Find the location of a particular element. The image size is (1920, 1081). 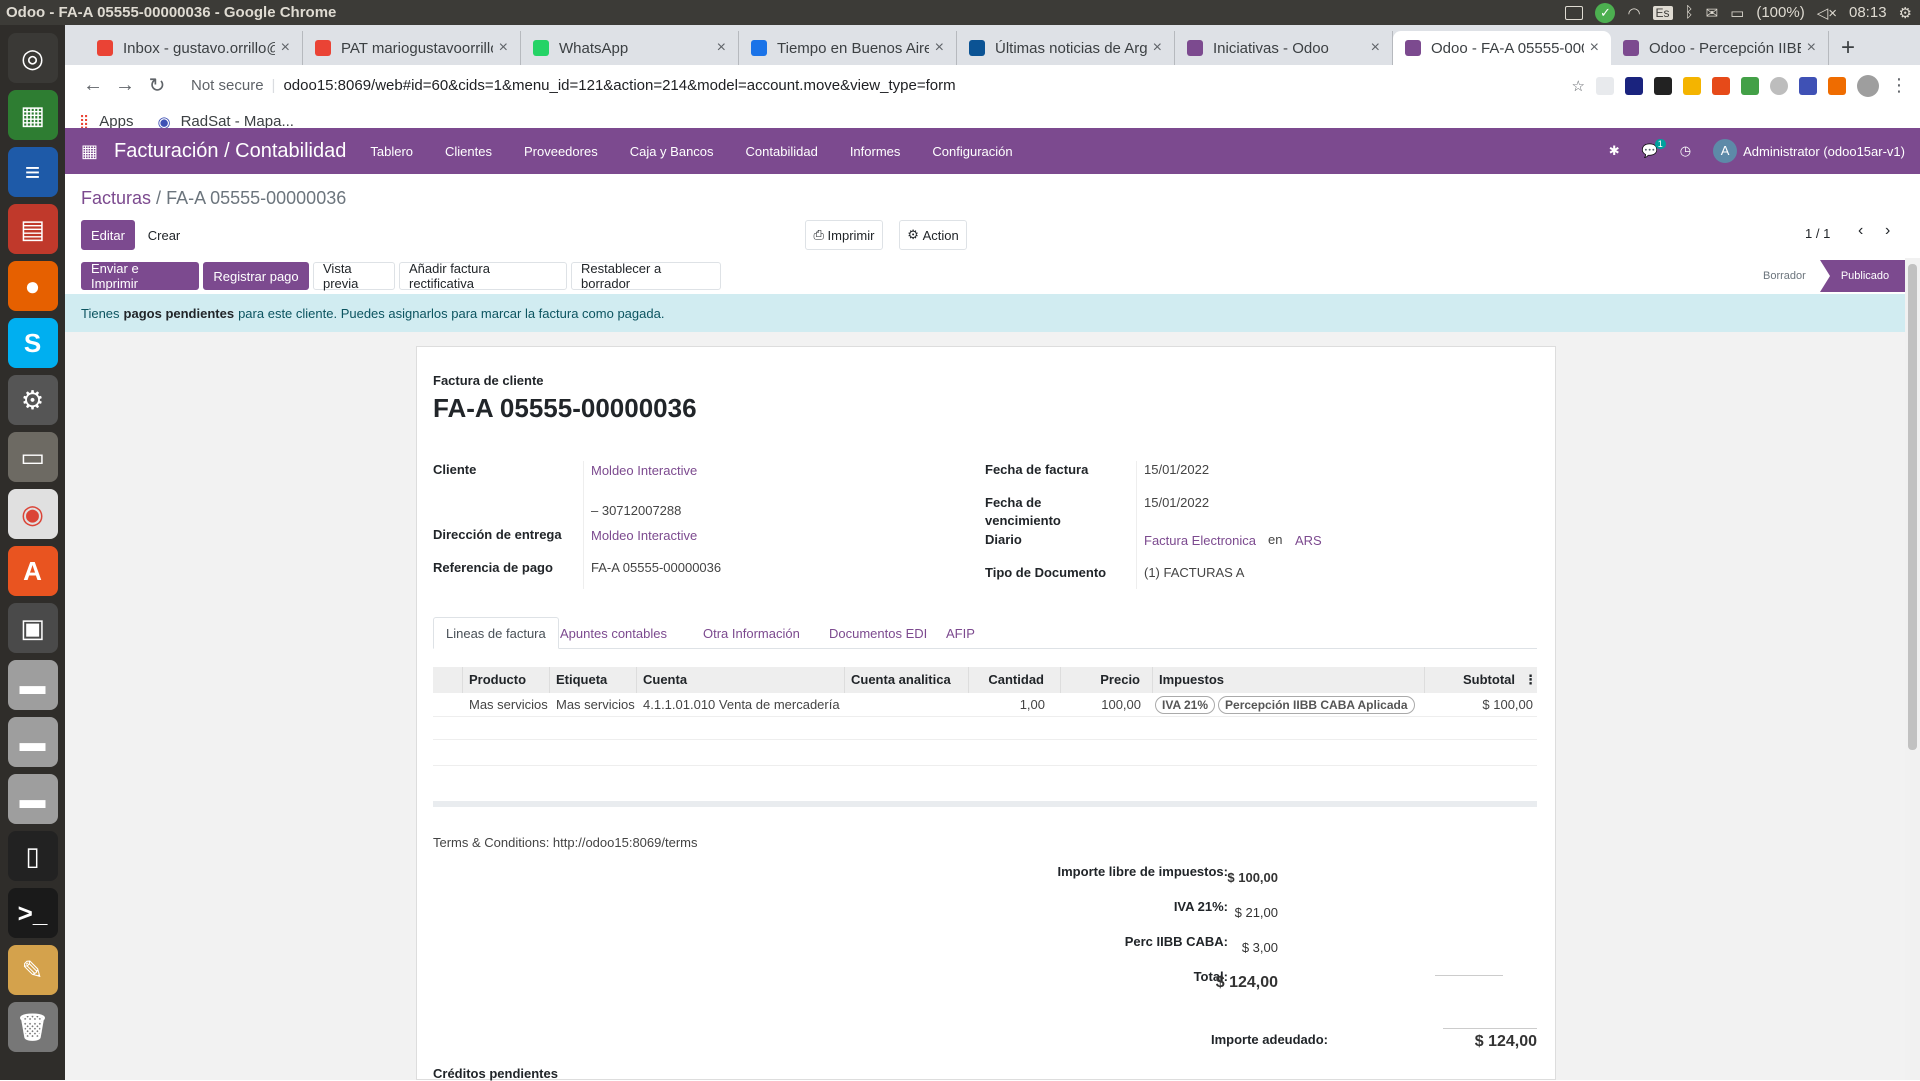

chat-icon: 💬 1 is located at coordinates (1654, 149).